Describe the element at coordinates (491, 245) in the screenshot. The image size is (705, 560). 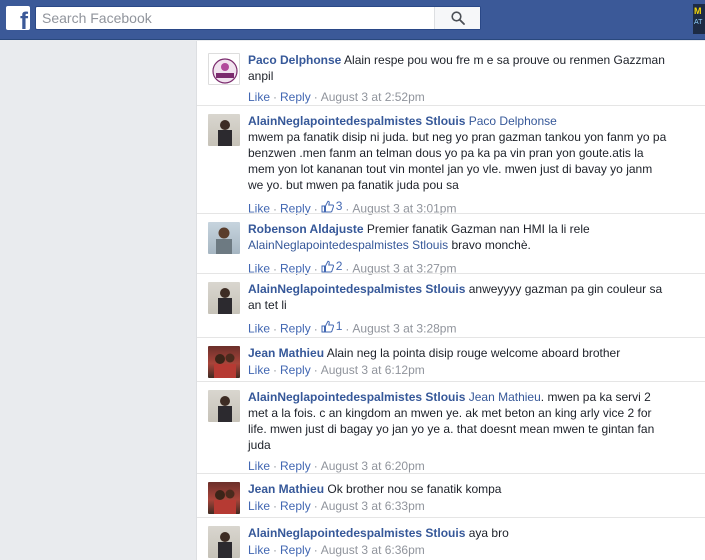
I see `comment-text: bravo monchè.` at that location.